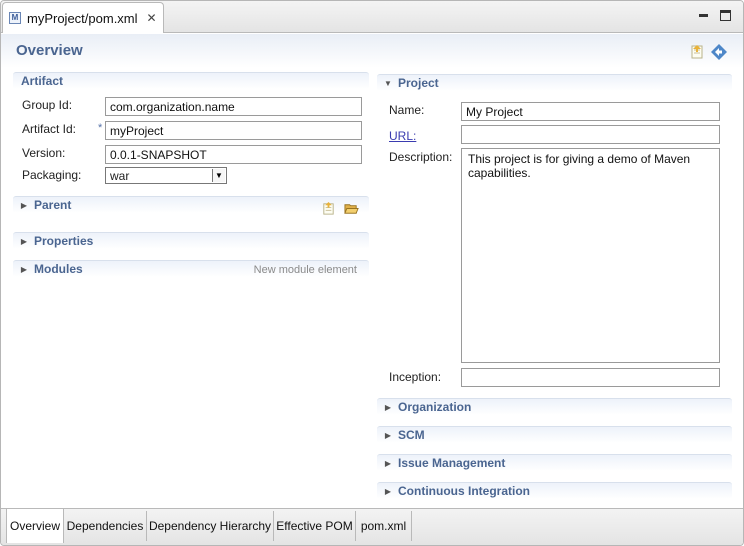 The height and width of the screenshot is (546, 744). Describe the element at coordinates (590, 377) in the screenshot. I see `inception-field` at that location.